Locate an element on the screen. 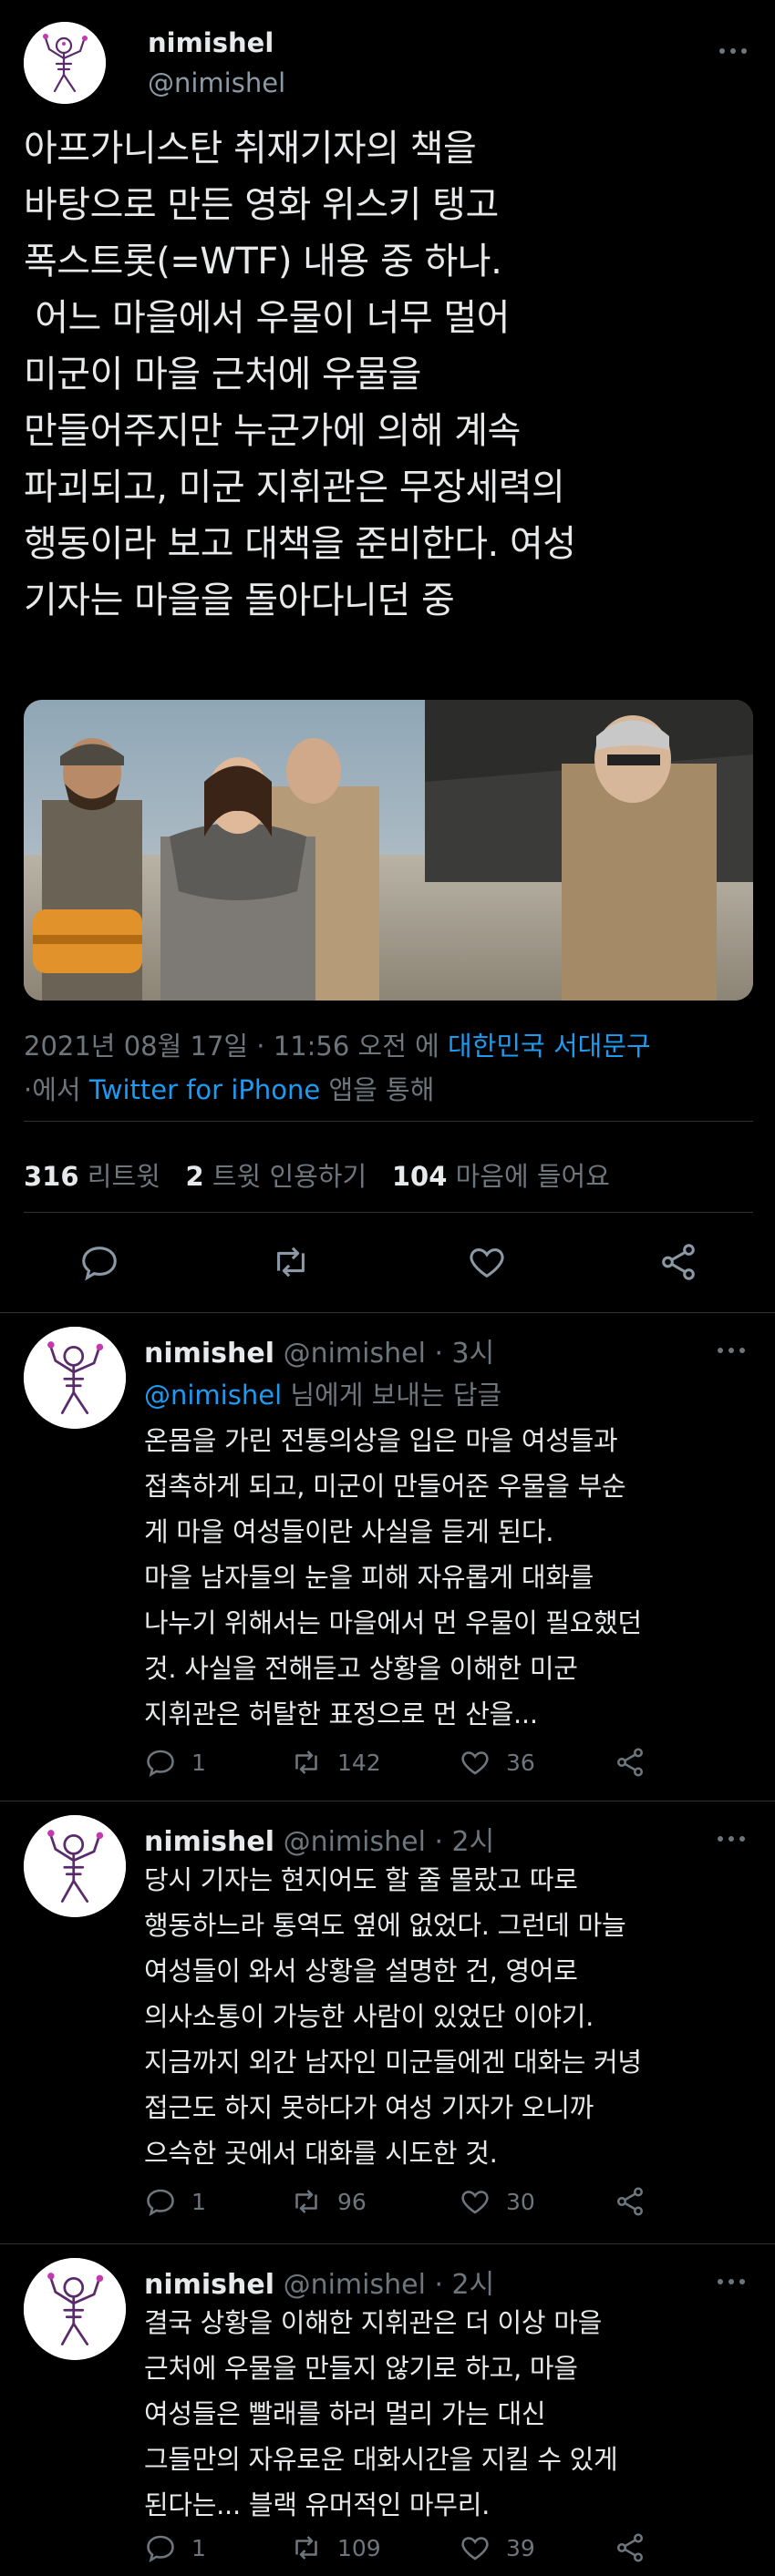 The height and width of the screenshot is (2576, 775). meta-via-suffix: 앱을 통해 is located at coordinates (381, 1090).